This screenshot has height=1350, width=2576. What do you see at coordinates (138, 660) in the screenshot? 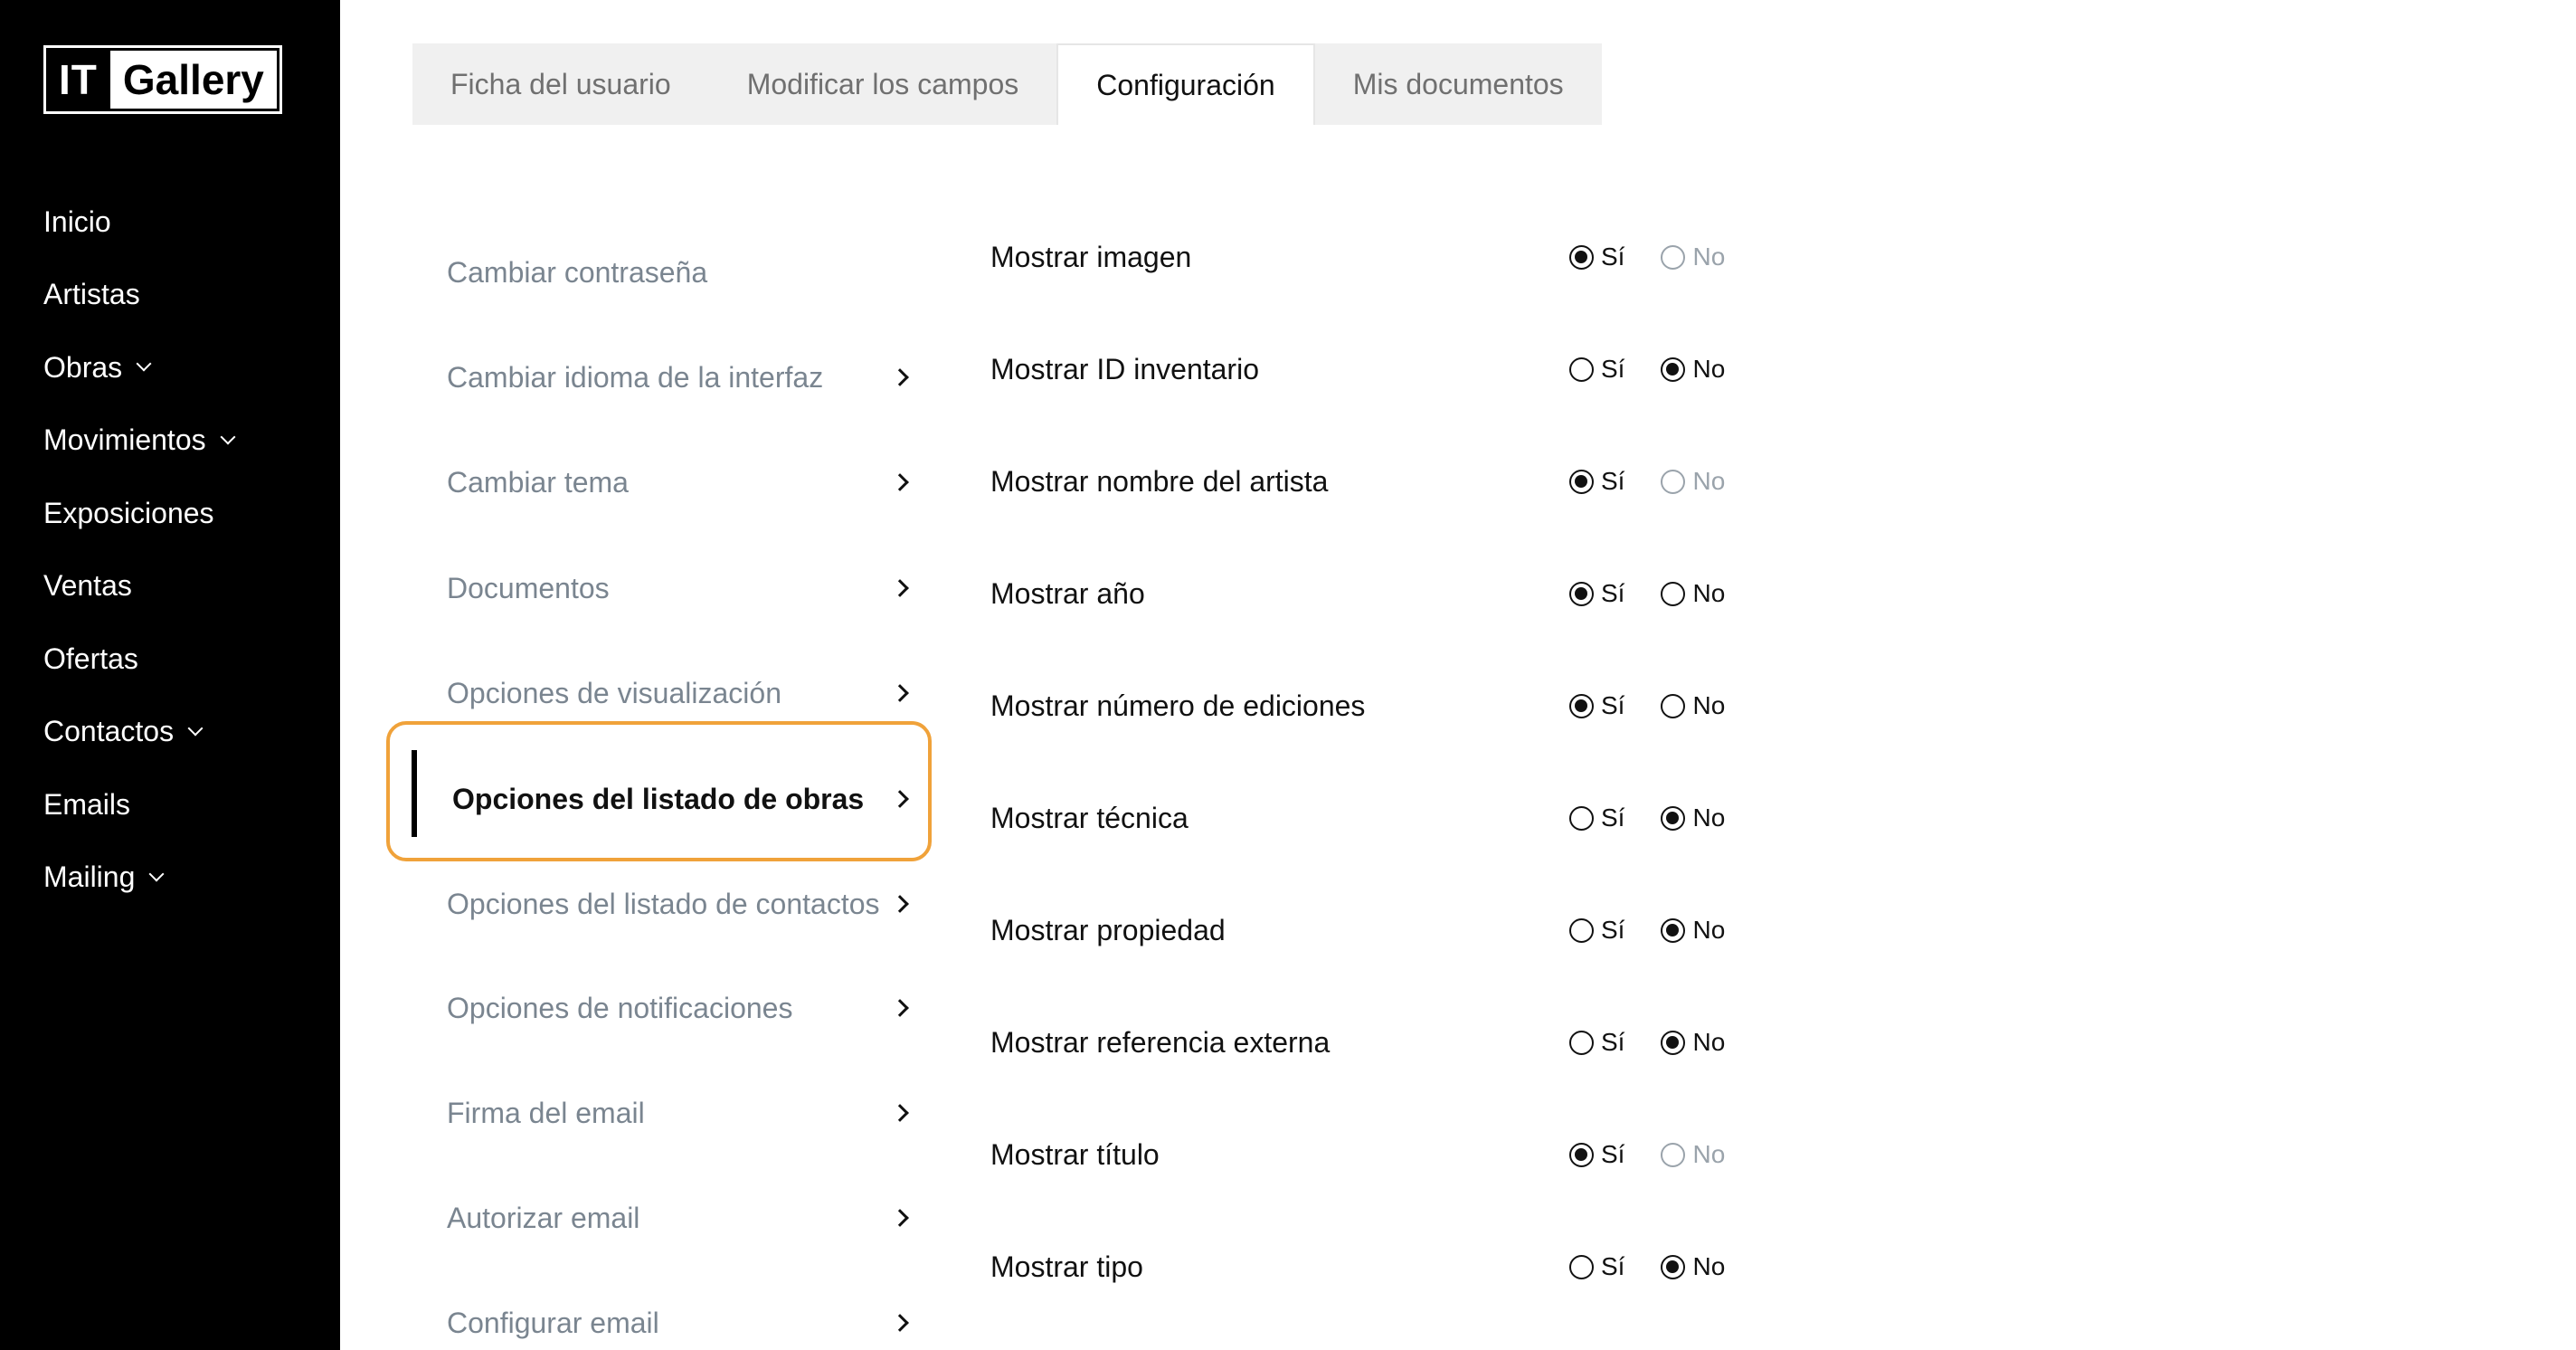
I see `nav-item-ofertas: Ofertas` at bounding box center [138, 660].